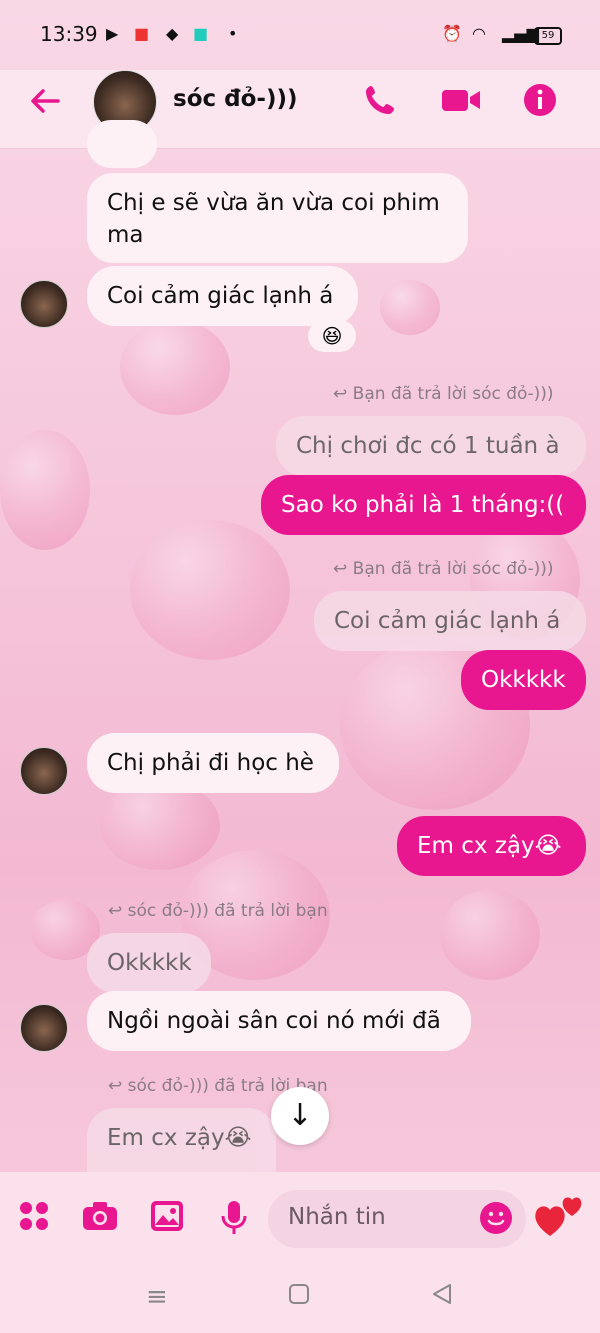 This screenshot has height=1333, width=600. I want to click on battery-icon: 59, so click(548, 36).